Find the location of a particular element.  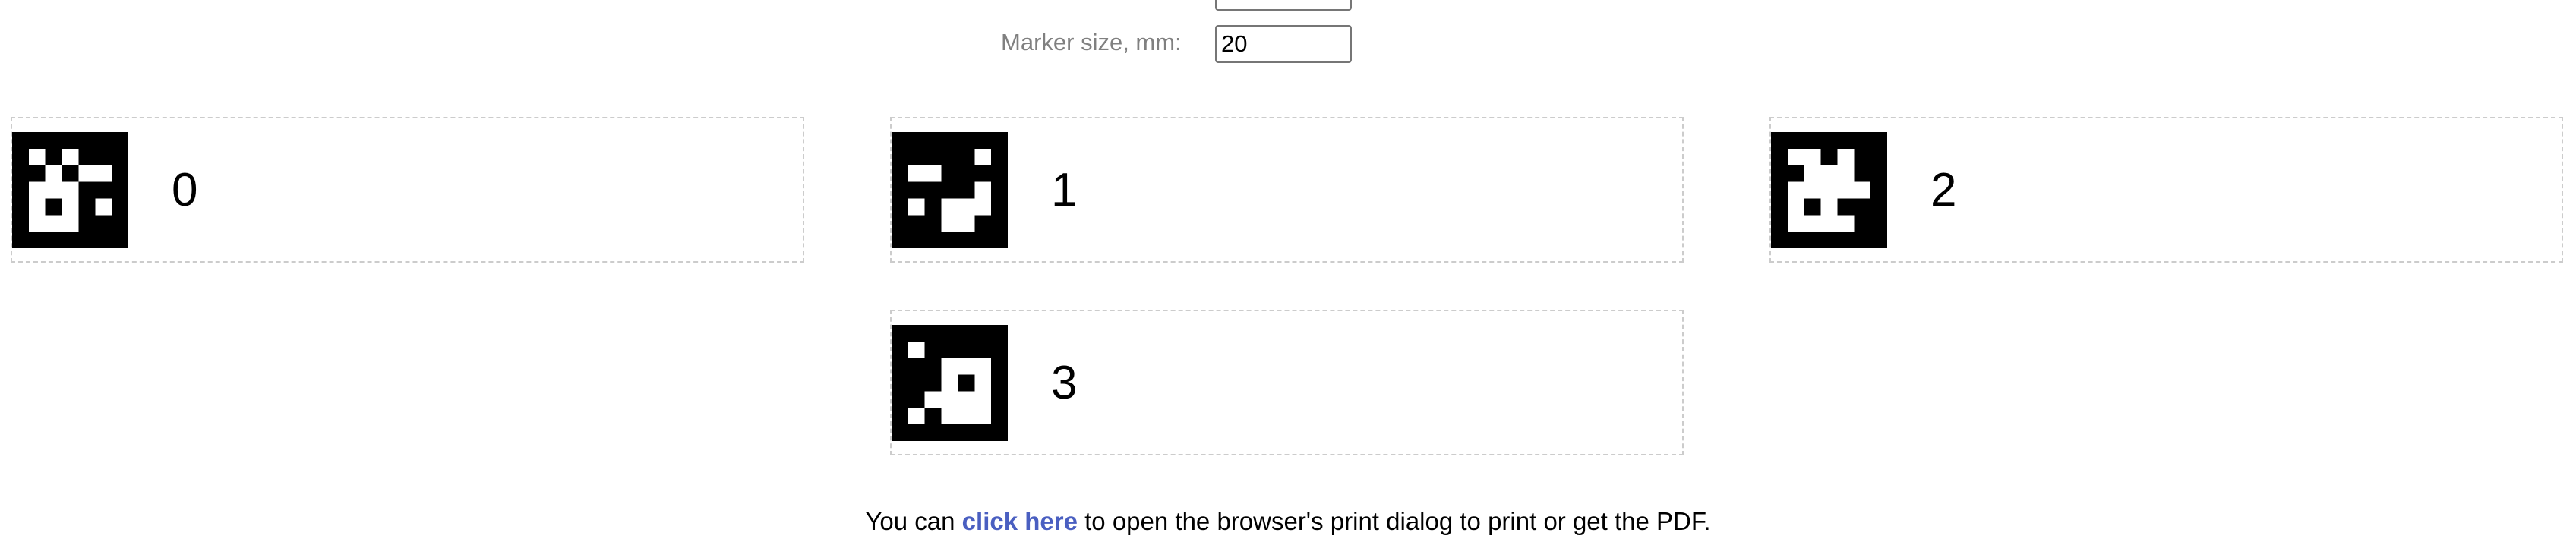

marker-id-label: 3 is located at coordinates (1064, 383).